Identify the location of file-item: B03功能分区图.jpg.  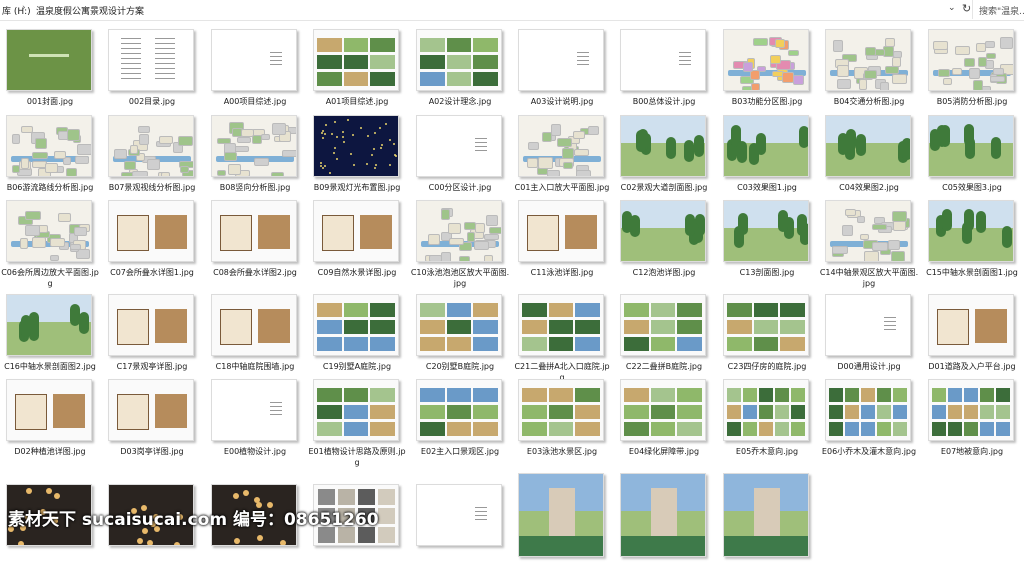
(768, 73).